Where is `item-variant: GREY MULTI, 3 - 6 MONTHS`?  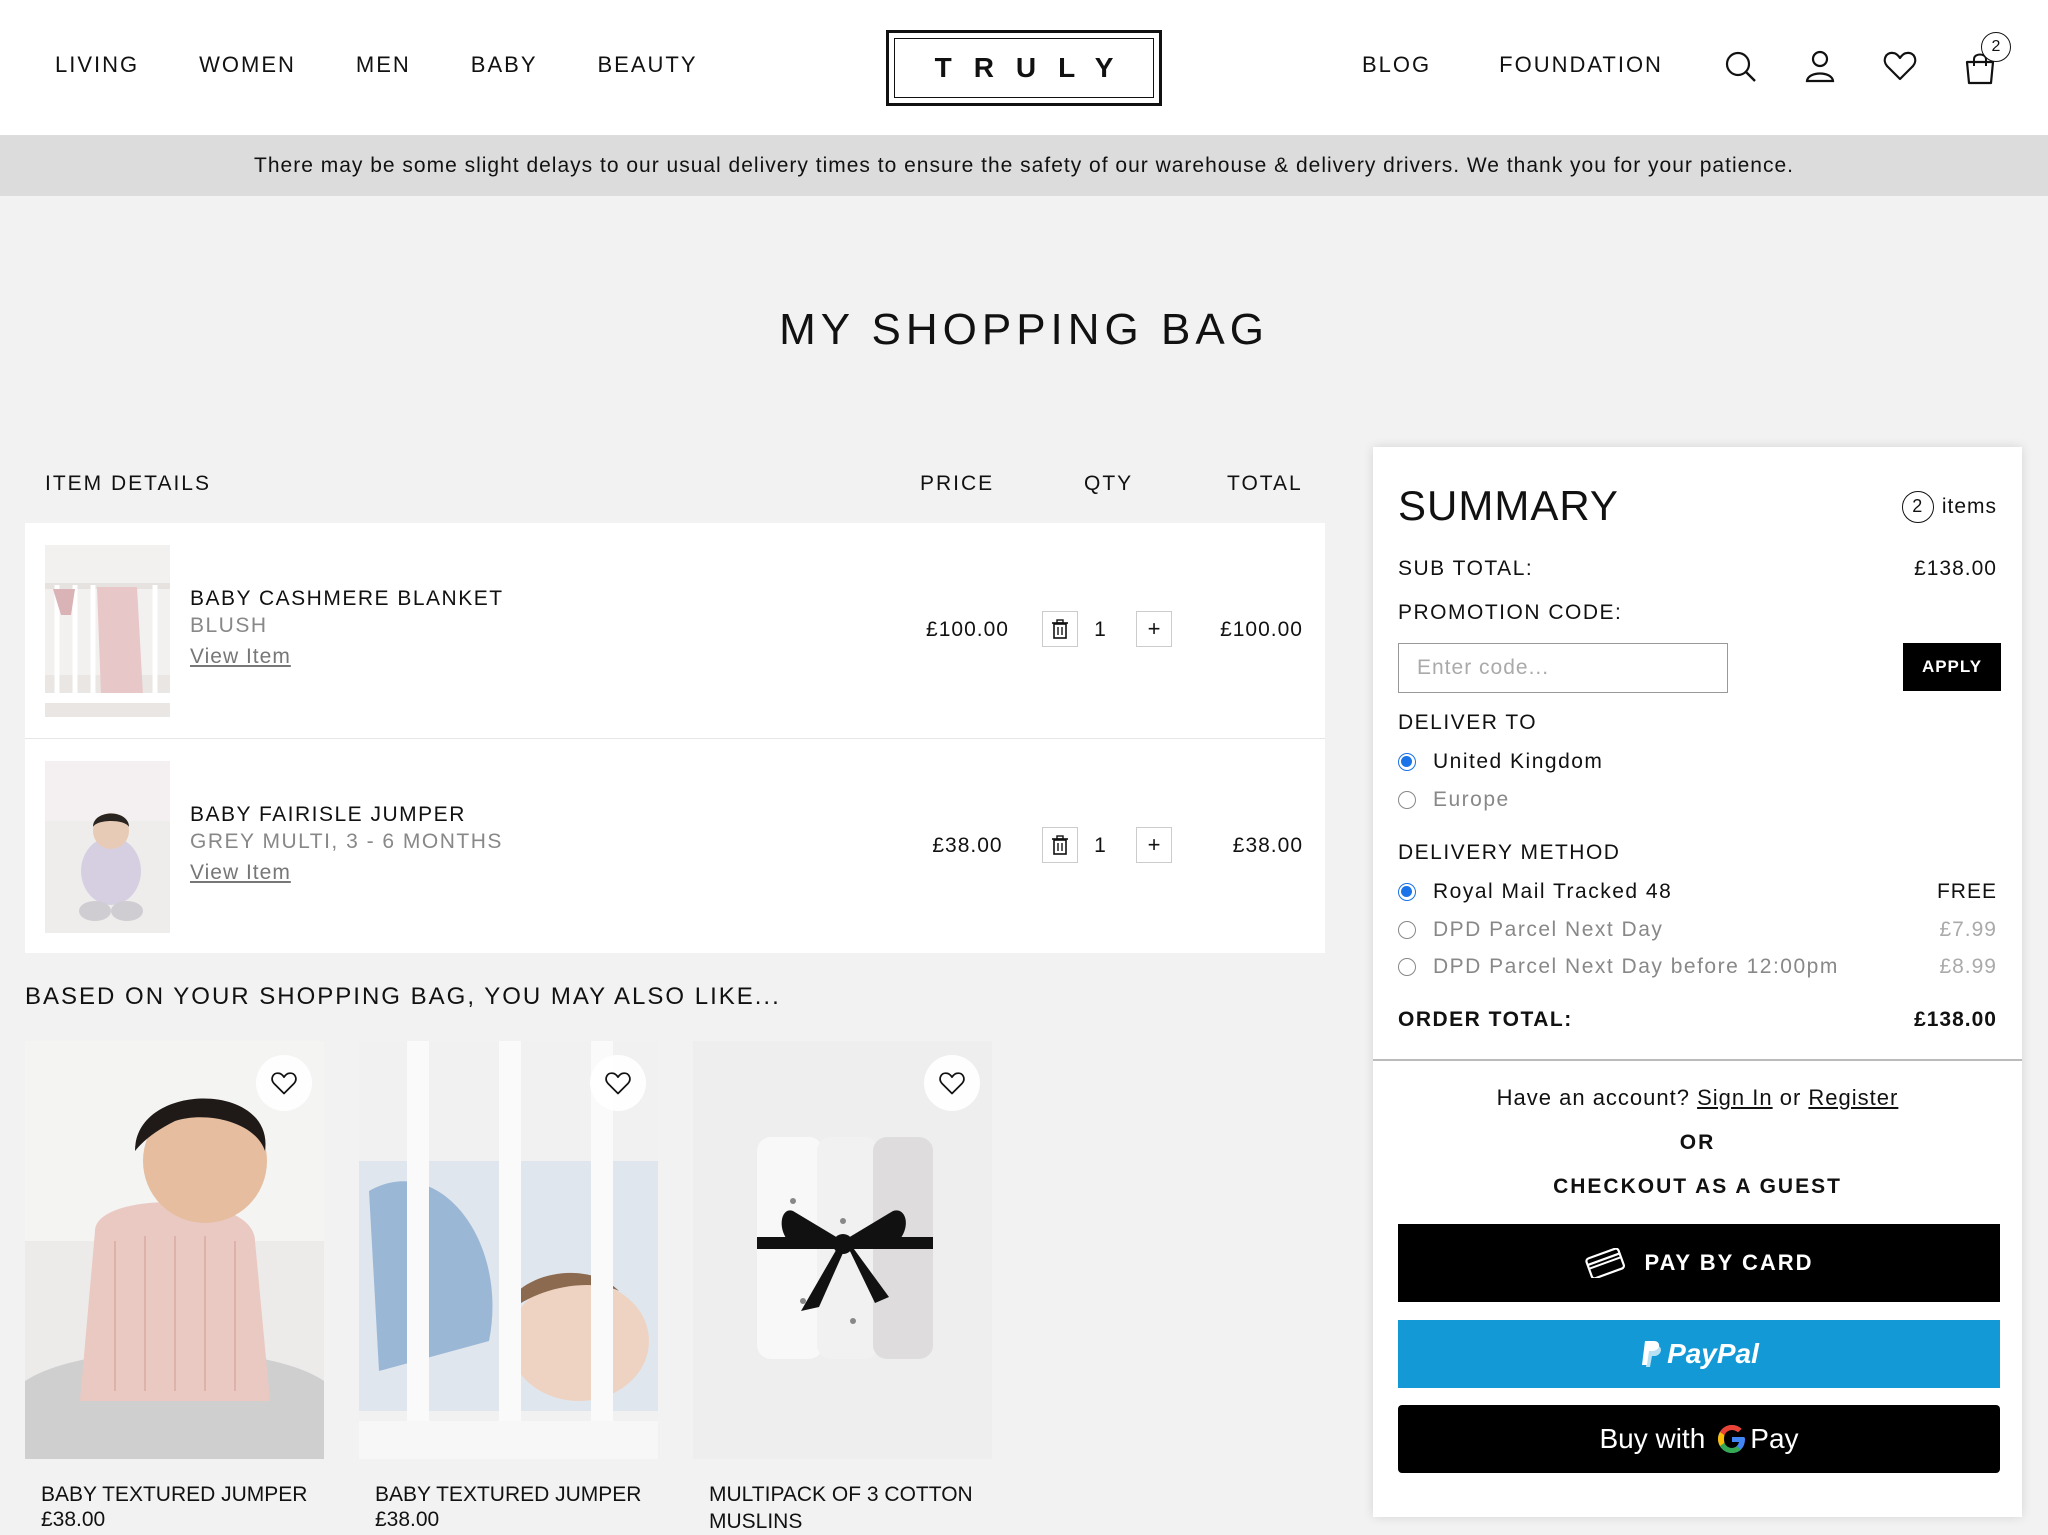
item-variant: GREY MULTI, 3 - 6 MONTHS is located at coordinates (346, 841).